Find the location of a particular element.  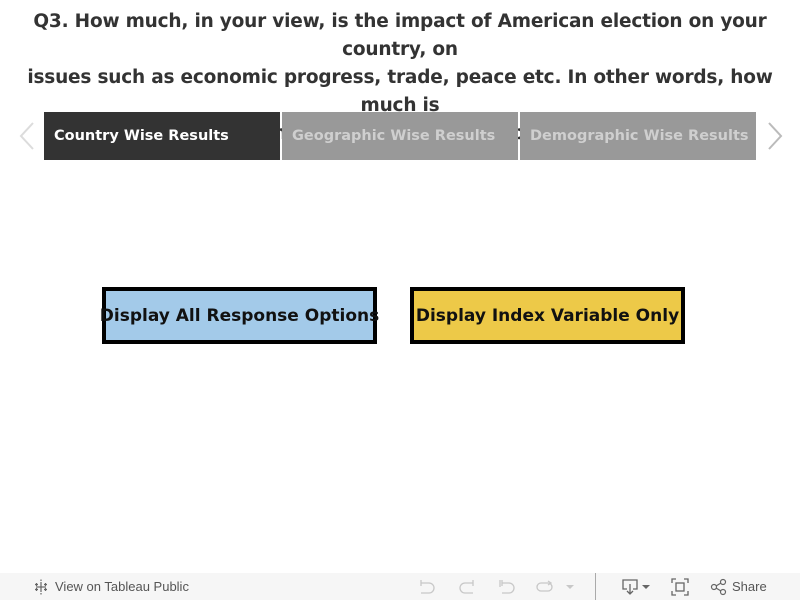

tab-demographic-wise-results: Demographic Wise Results is located at coordinates (638, 136).